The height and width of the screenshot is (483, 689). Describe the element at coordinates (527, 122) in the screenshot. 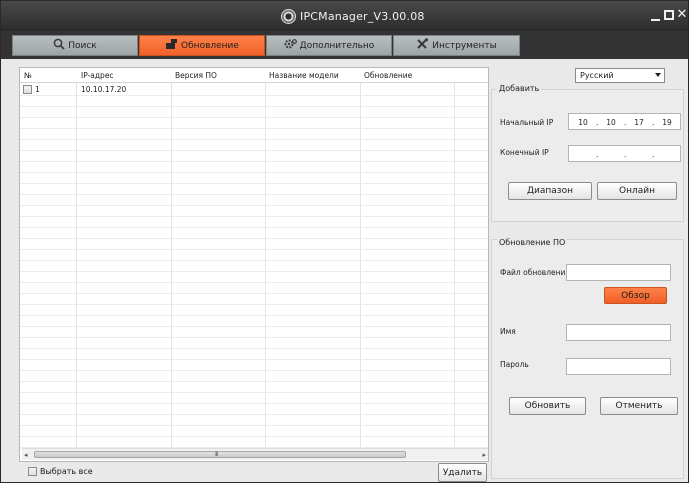

I see `start-ip-label: Начальный IP` at that location.